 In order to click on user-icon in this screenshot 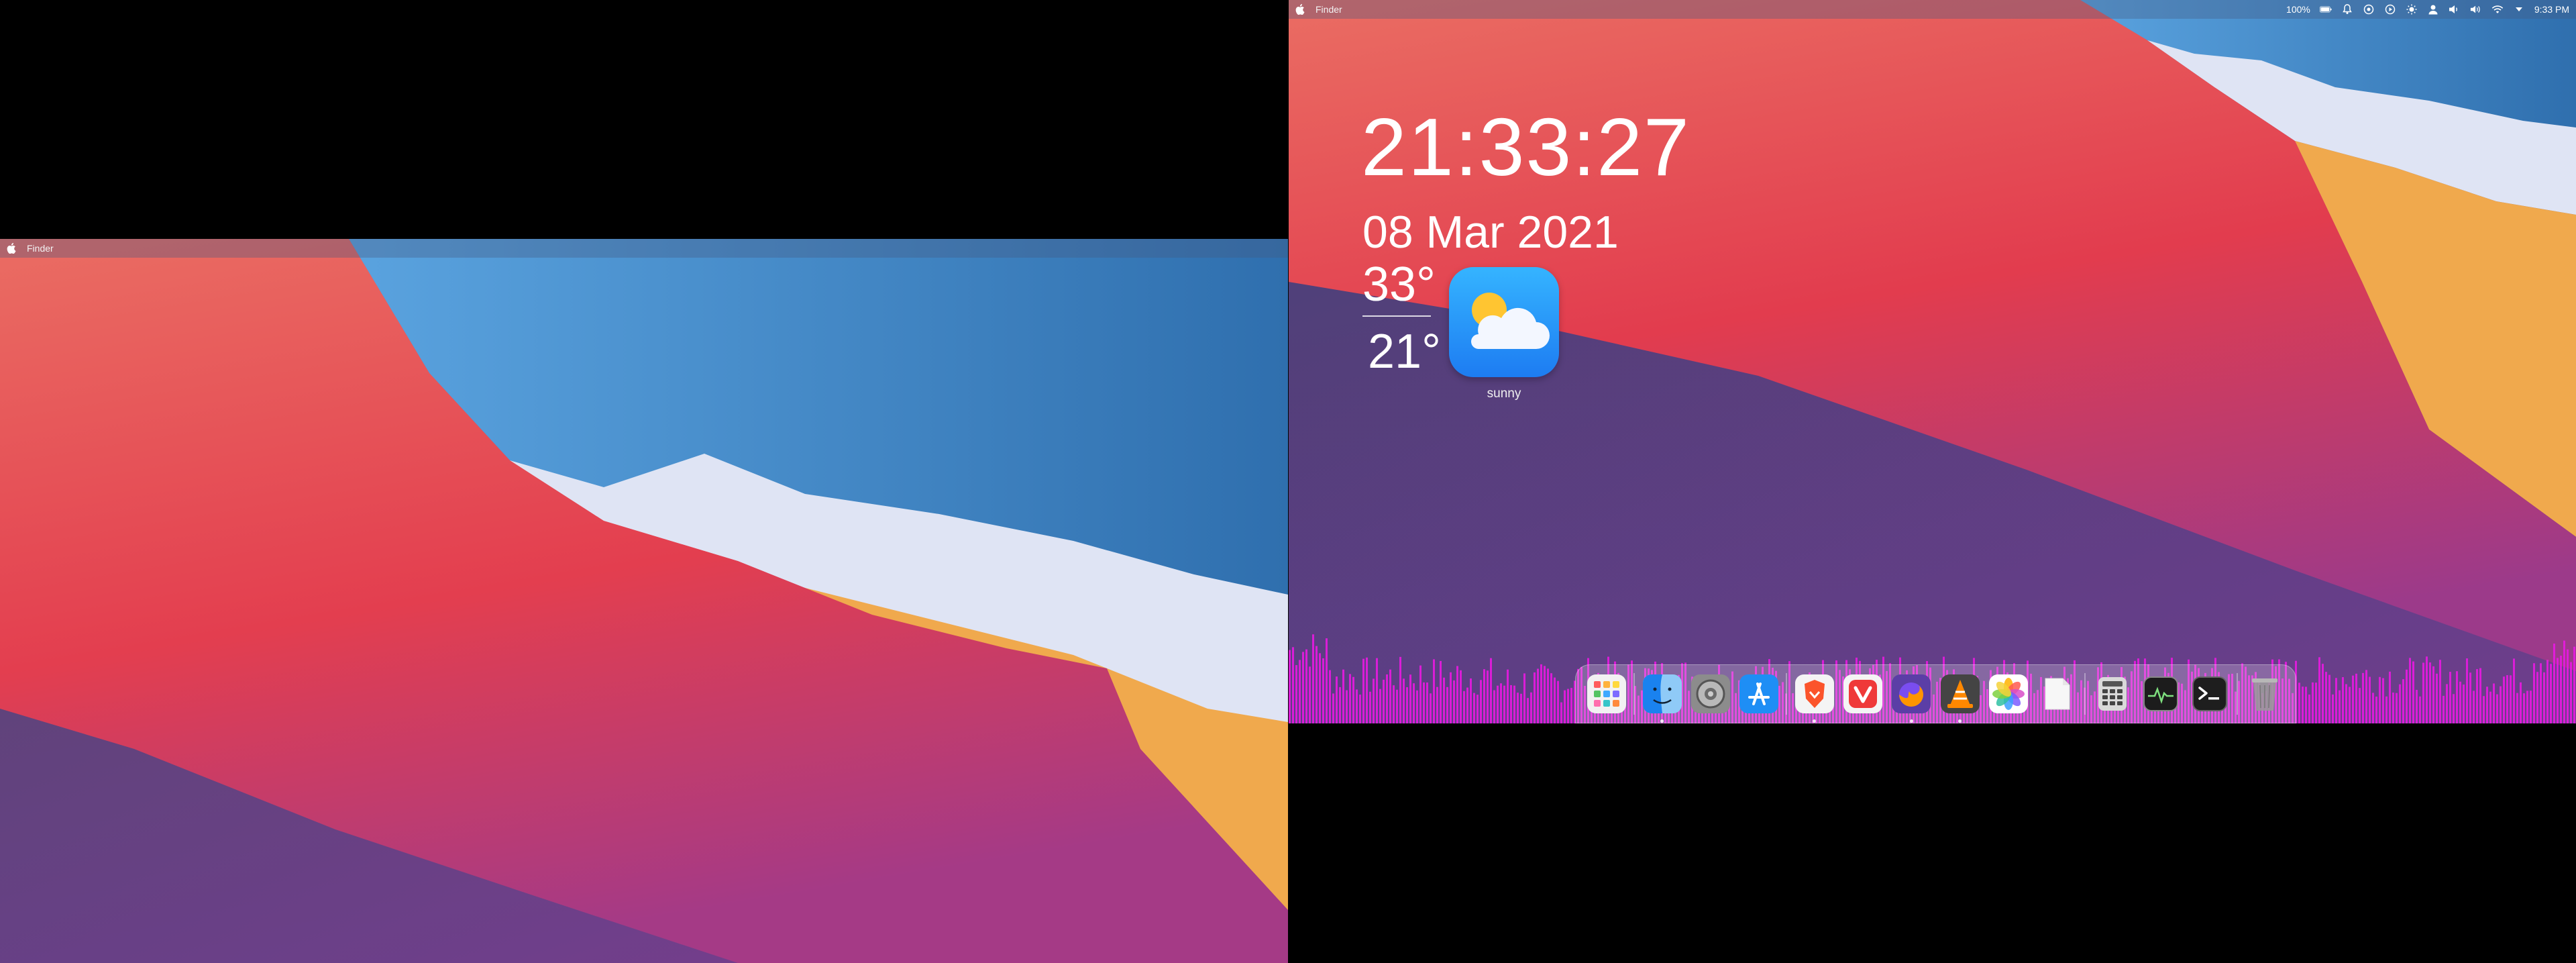, I will do `click(2433, 9)`.